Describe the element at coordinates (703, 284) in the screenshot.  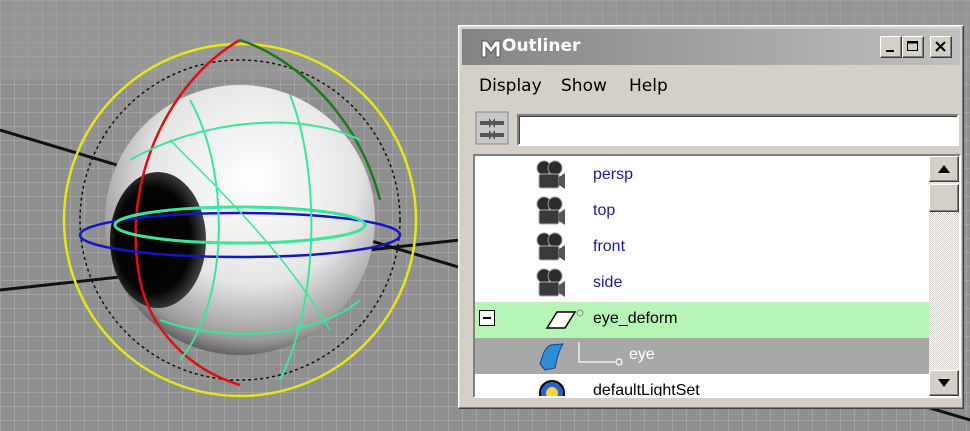
I see `outliner-row-side: side` at that location.